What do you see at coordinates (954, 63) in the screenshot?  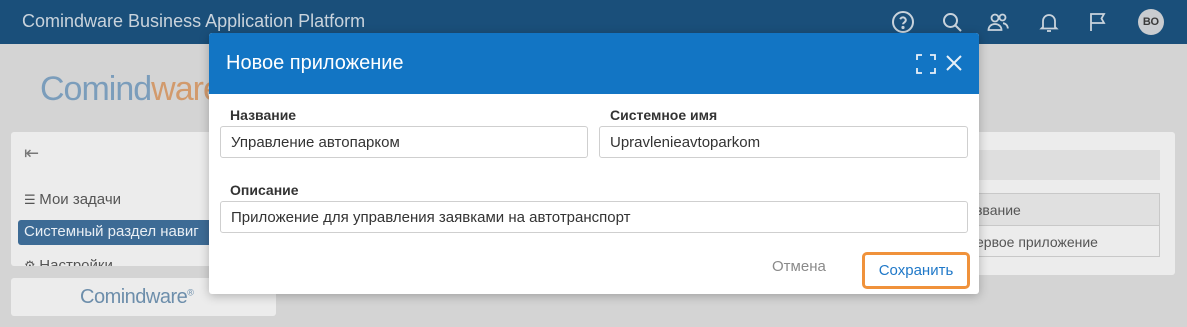 I see `close-icon` at bounding box center [954, 63].